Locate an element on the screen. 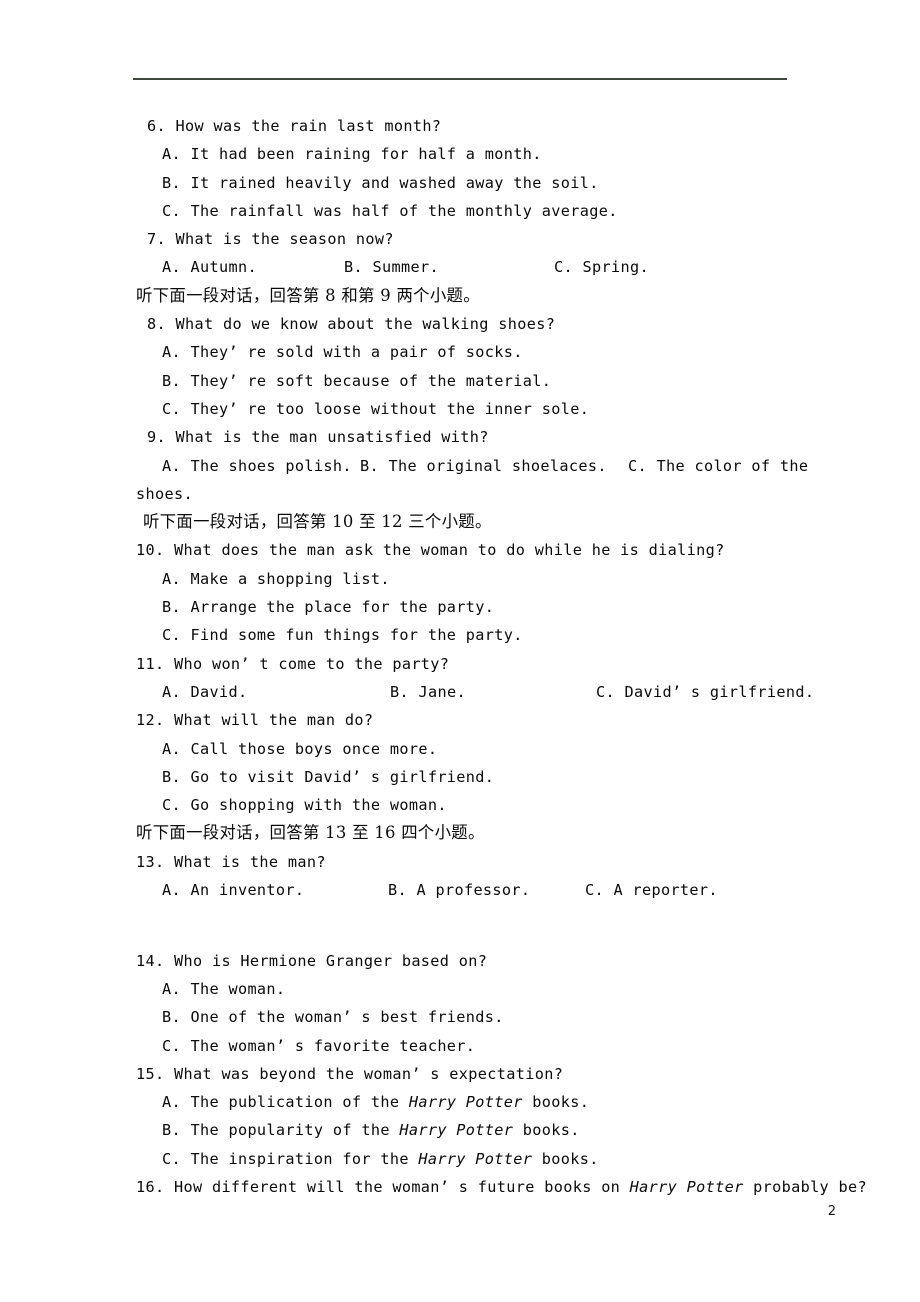  option-10-a: A. Make a shopping list. is located at coordinates (466, 579).